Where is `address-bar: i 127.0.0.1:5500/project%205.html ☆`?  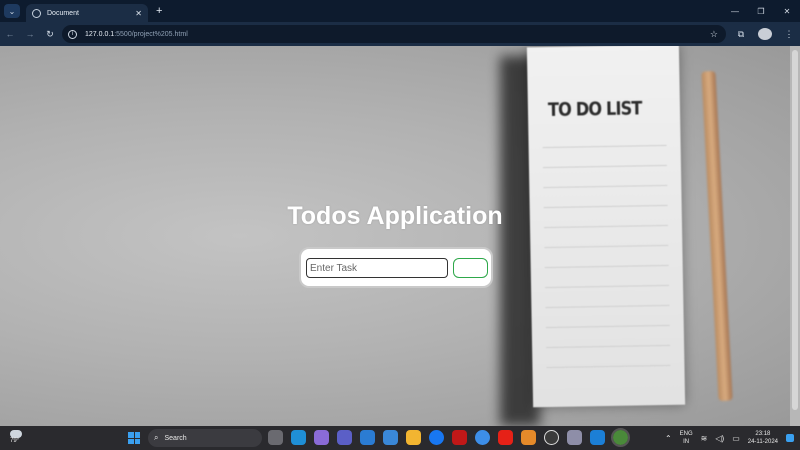 address-bar: i 127.0.0.1:5500/project%205.html ☆ is located at coordinates (394, 34).